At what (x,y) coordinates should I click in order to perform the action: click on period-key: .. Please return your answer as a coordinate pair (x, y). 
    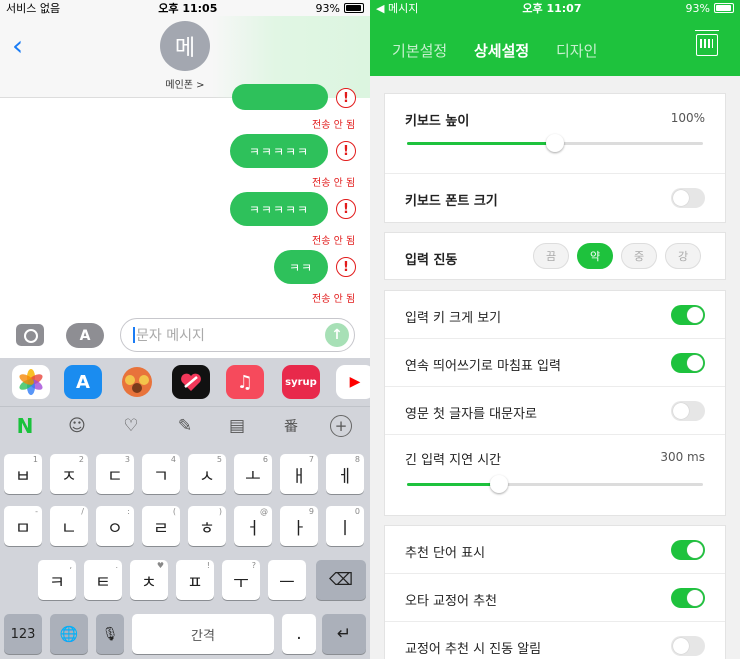
    Looking at the image, I should click on (299, 634).